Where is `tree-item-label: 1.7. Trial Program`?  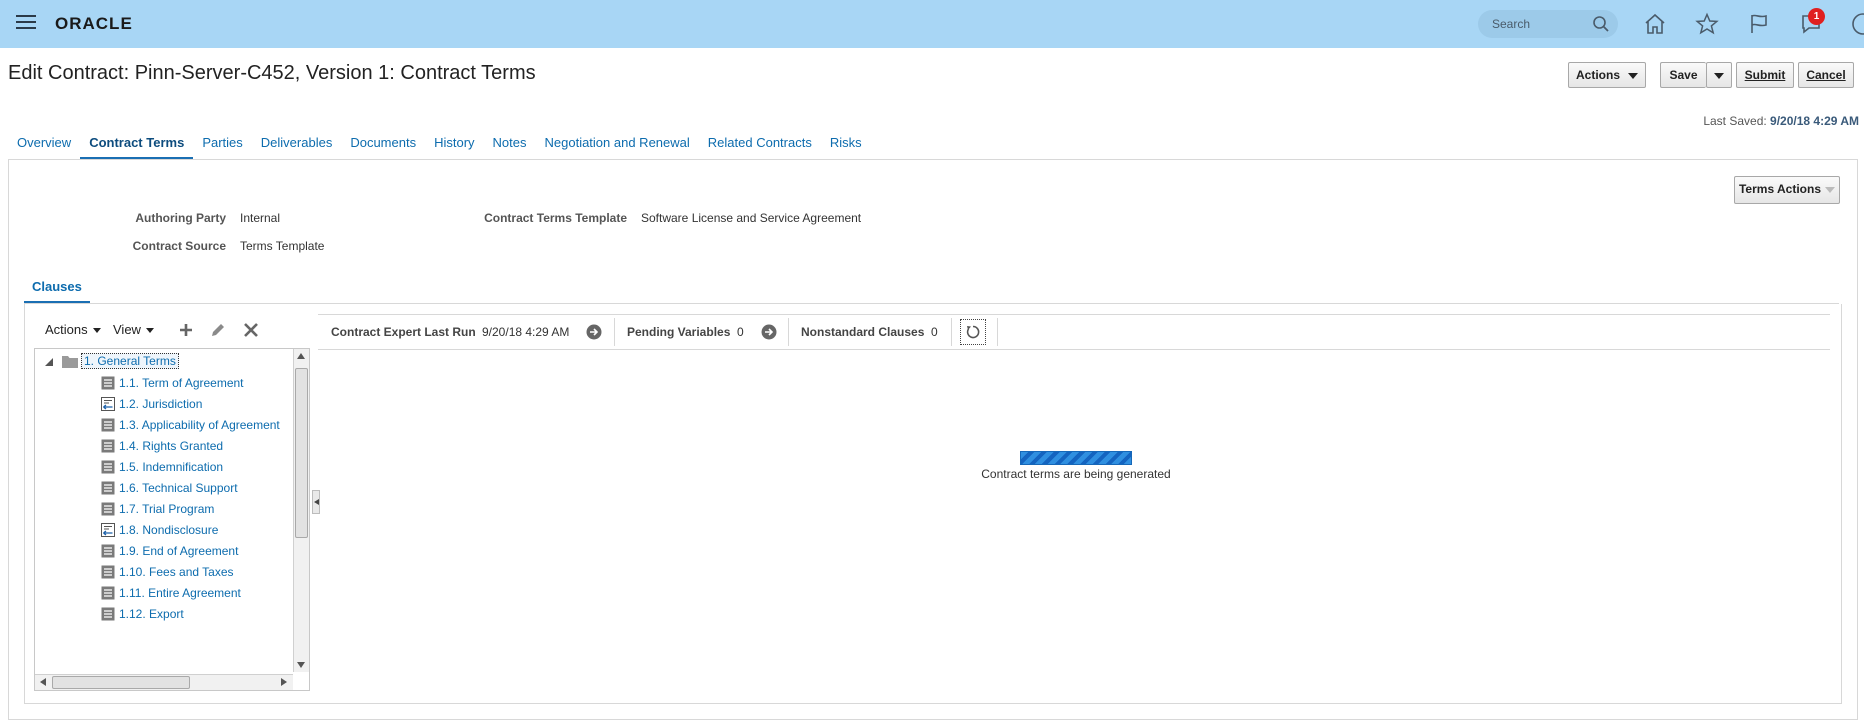
tree-item-label: 1.7. Trial Program is located at coordinates (166, 509).